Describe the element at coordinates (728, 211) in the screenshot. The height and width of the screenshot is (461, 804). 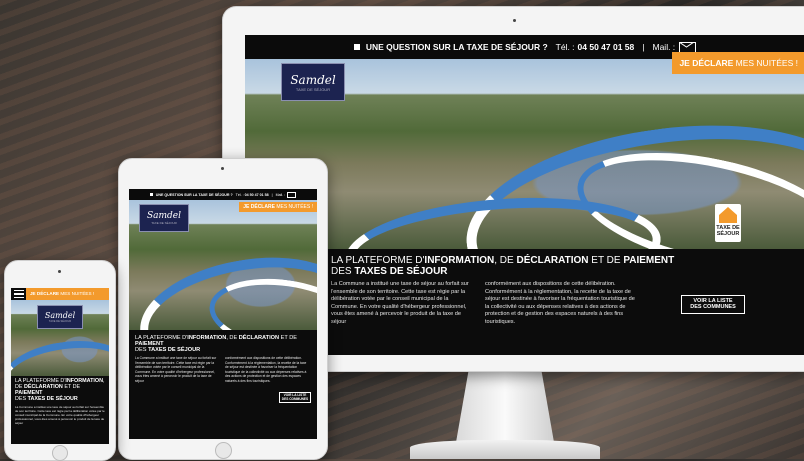
I see `house-icon` at that location.